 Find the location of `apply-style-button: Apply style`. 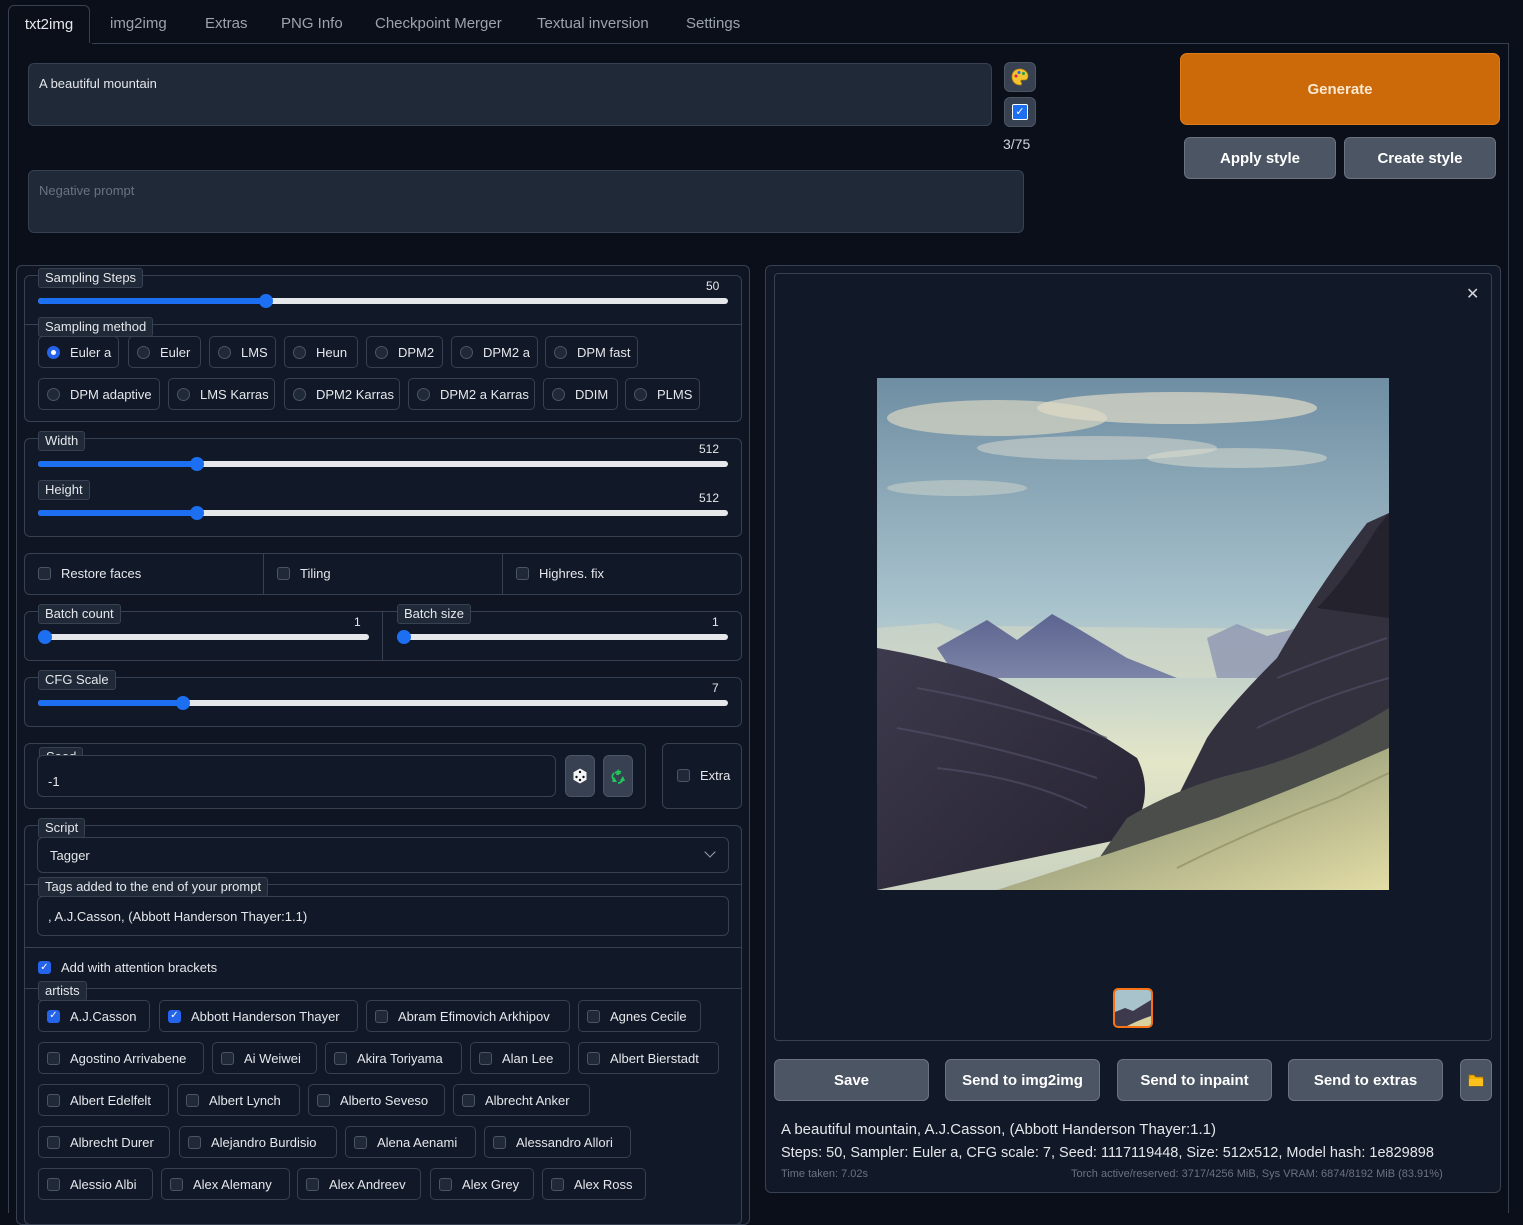

apply-style-button: Apply style is located at coordinates (1260, 158).